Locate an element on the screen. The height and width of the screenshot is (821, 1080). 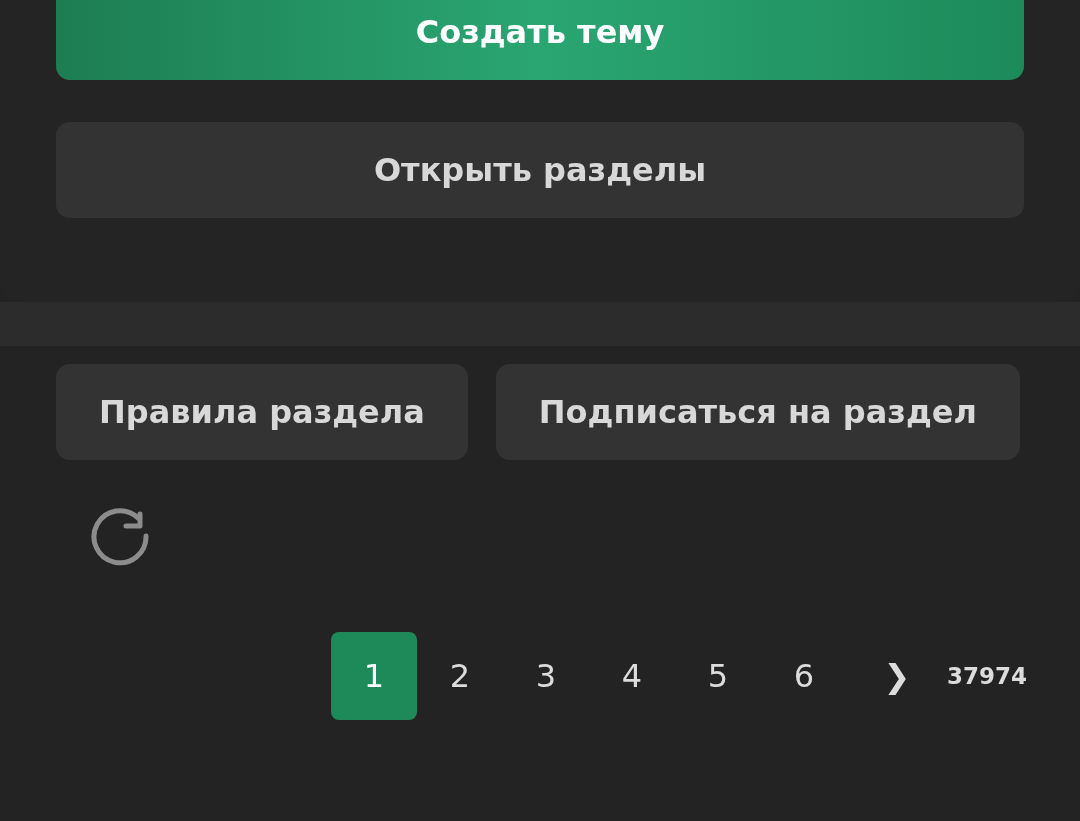
rules-button: Правила раздела is located at coordinates (262, 412).